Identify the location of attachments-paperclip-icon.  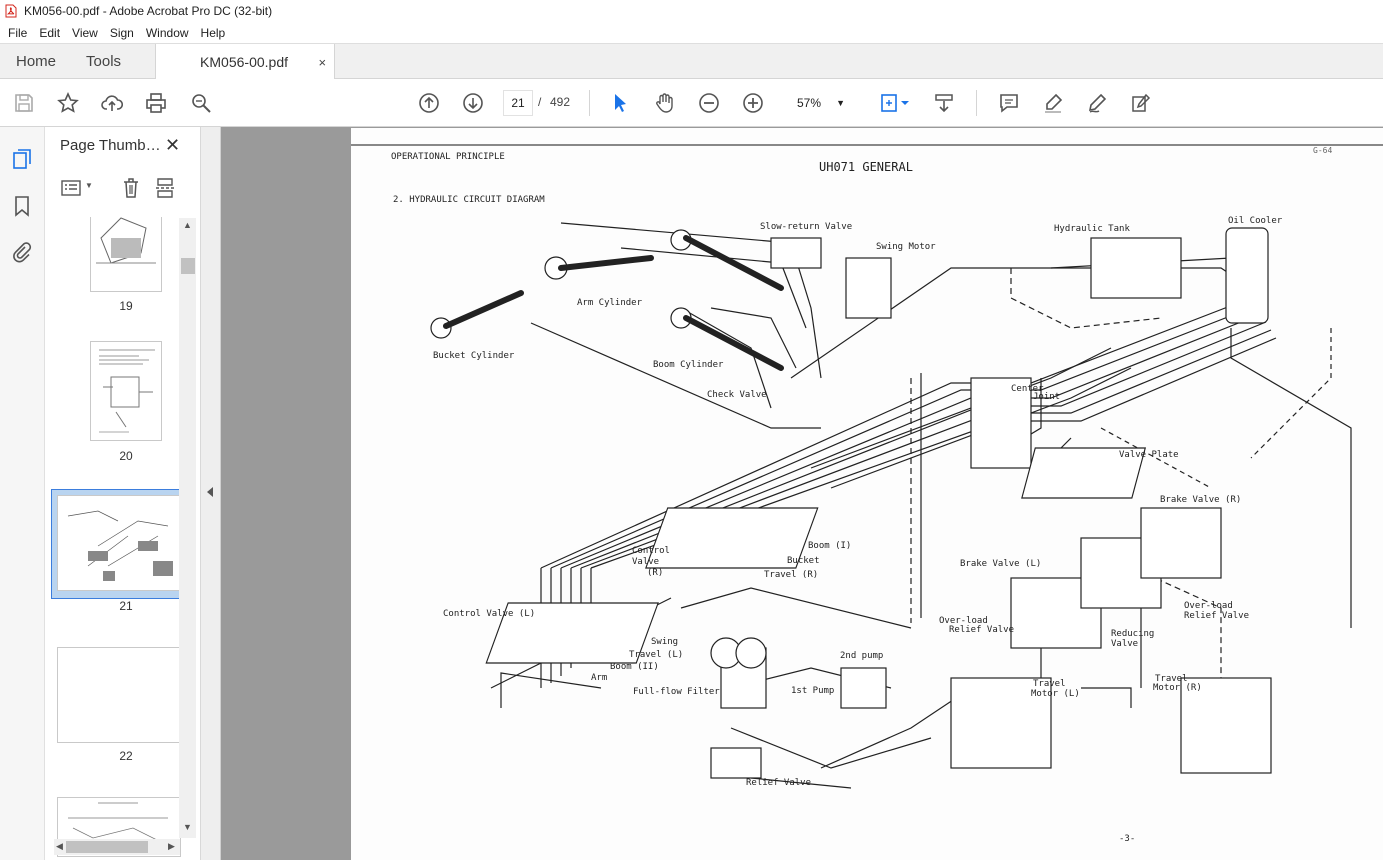
(22, 252).